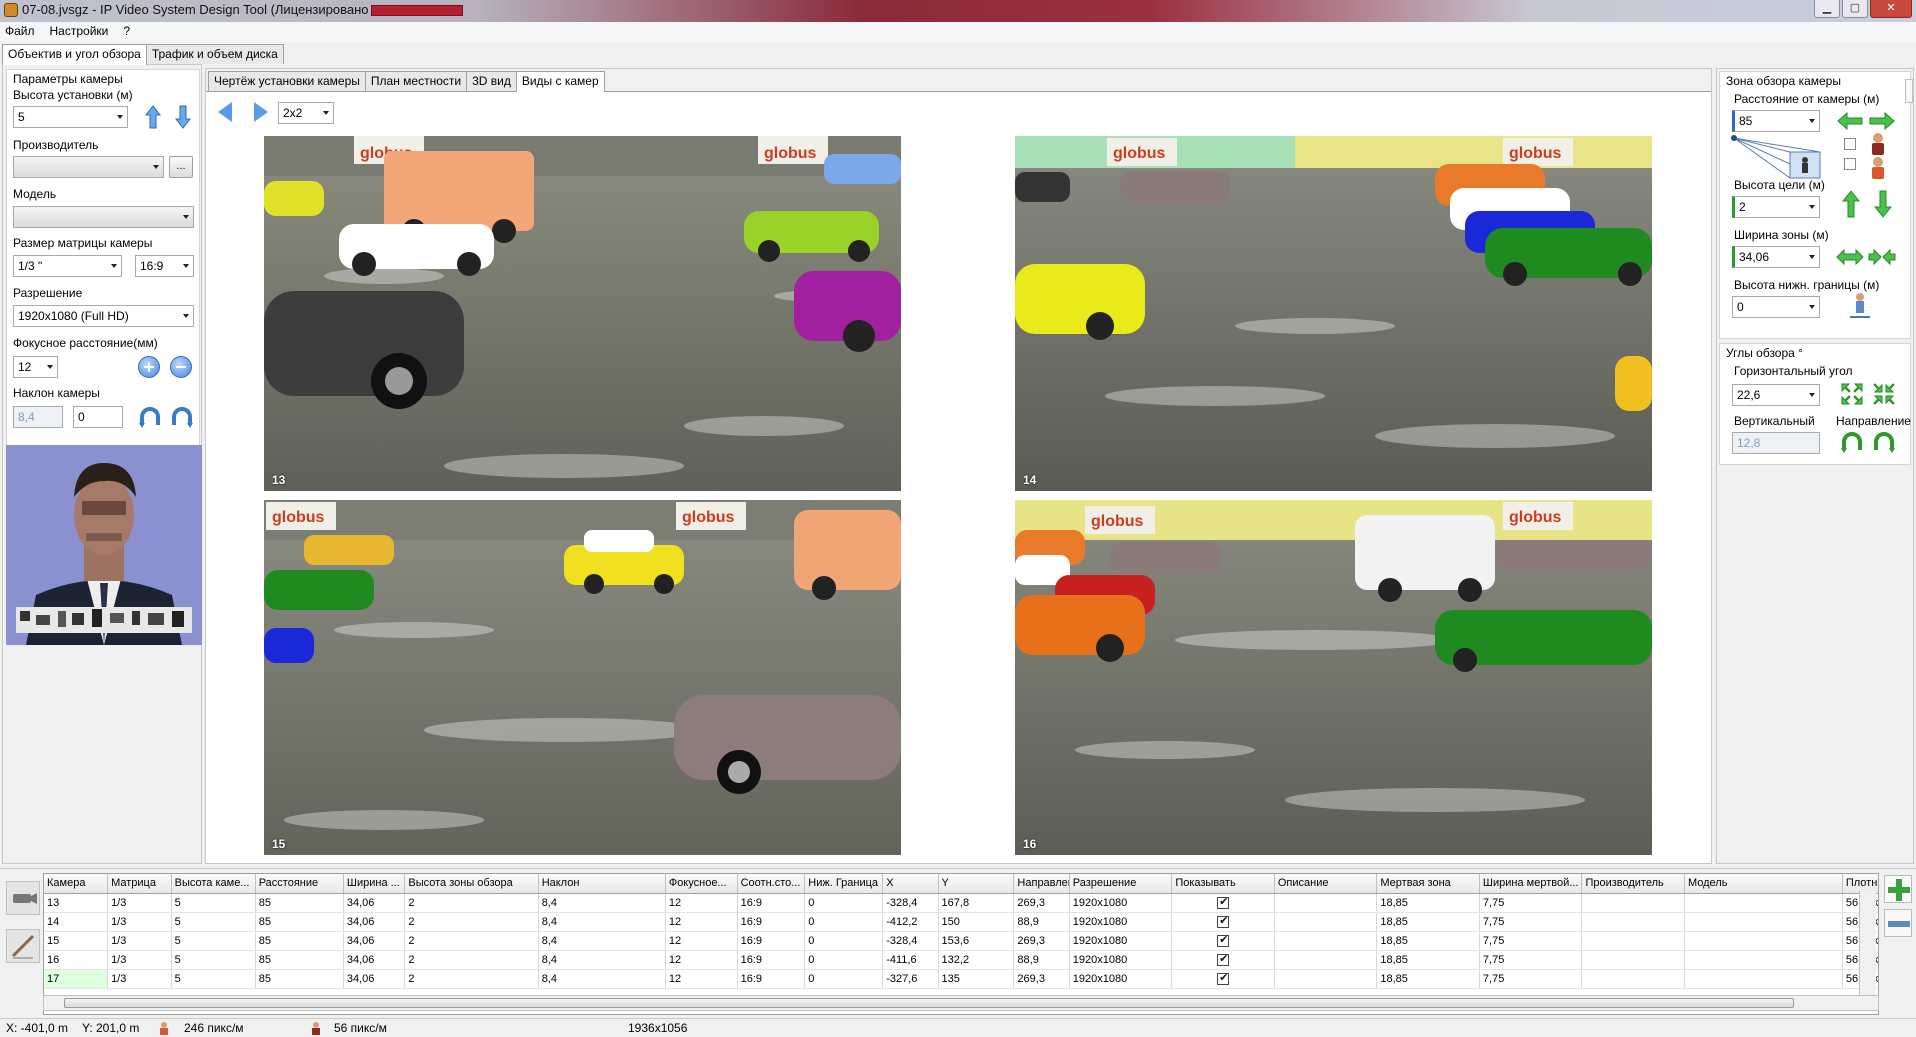 The width and height of the screenshot is (1916, 1037). I want to click on table-cell: 150, so click(976, 922).